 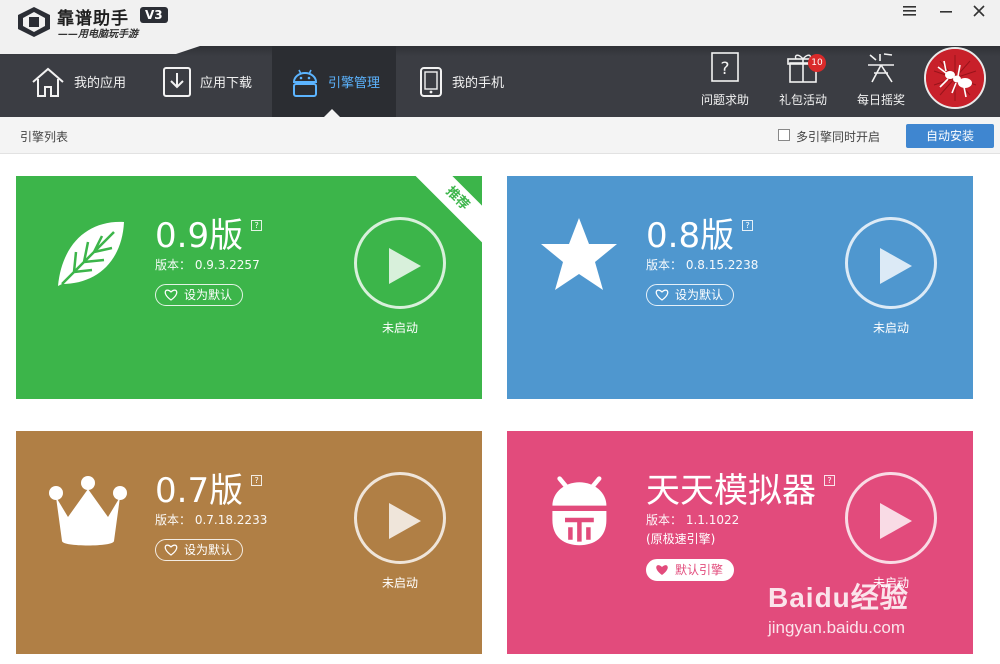 I want to click on main-nav: 我的应用 应用下载 引擎管理 我的手机 ? 问题求助 10 礼包活动 每日摇奖, so click(x=500, y=81).